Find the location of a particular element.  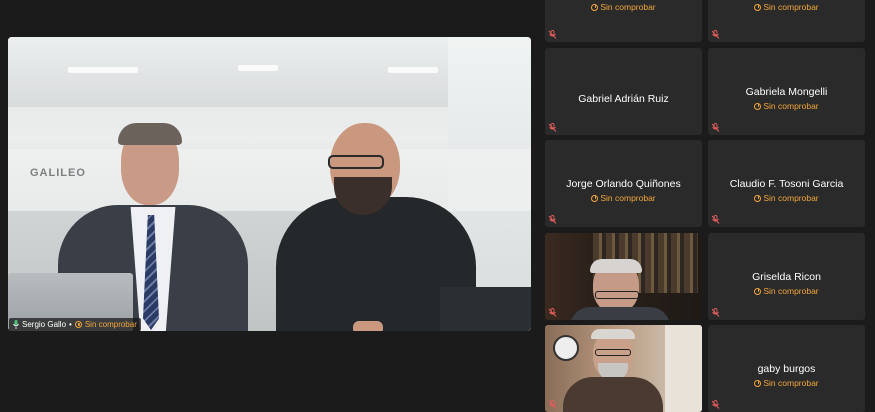

participant-tile: Jorge Orlando Quiñones Sin comprobar is located at coordinates (623, 183).